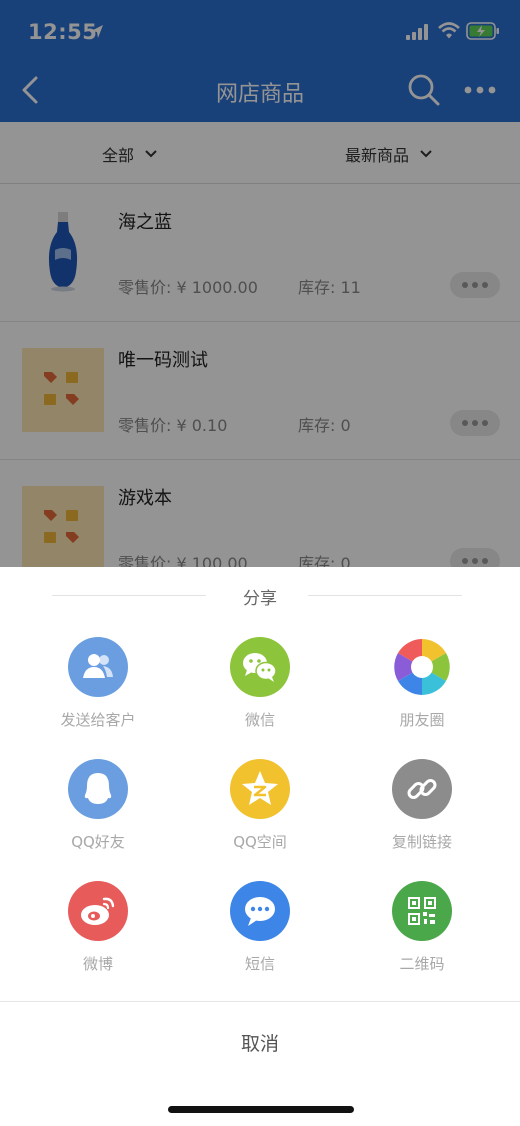 This screenshot has width=520, height=1126. I want to click on share-label: 发送给客户, so click(98, 720).